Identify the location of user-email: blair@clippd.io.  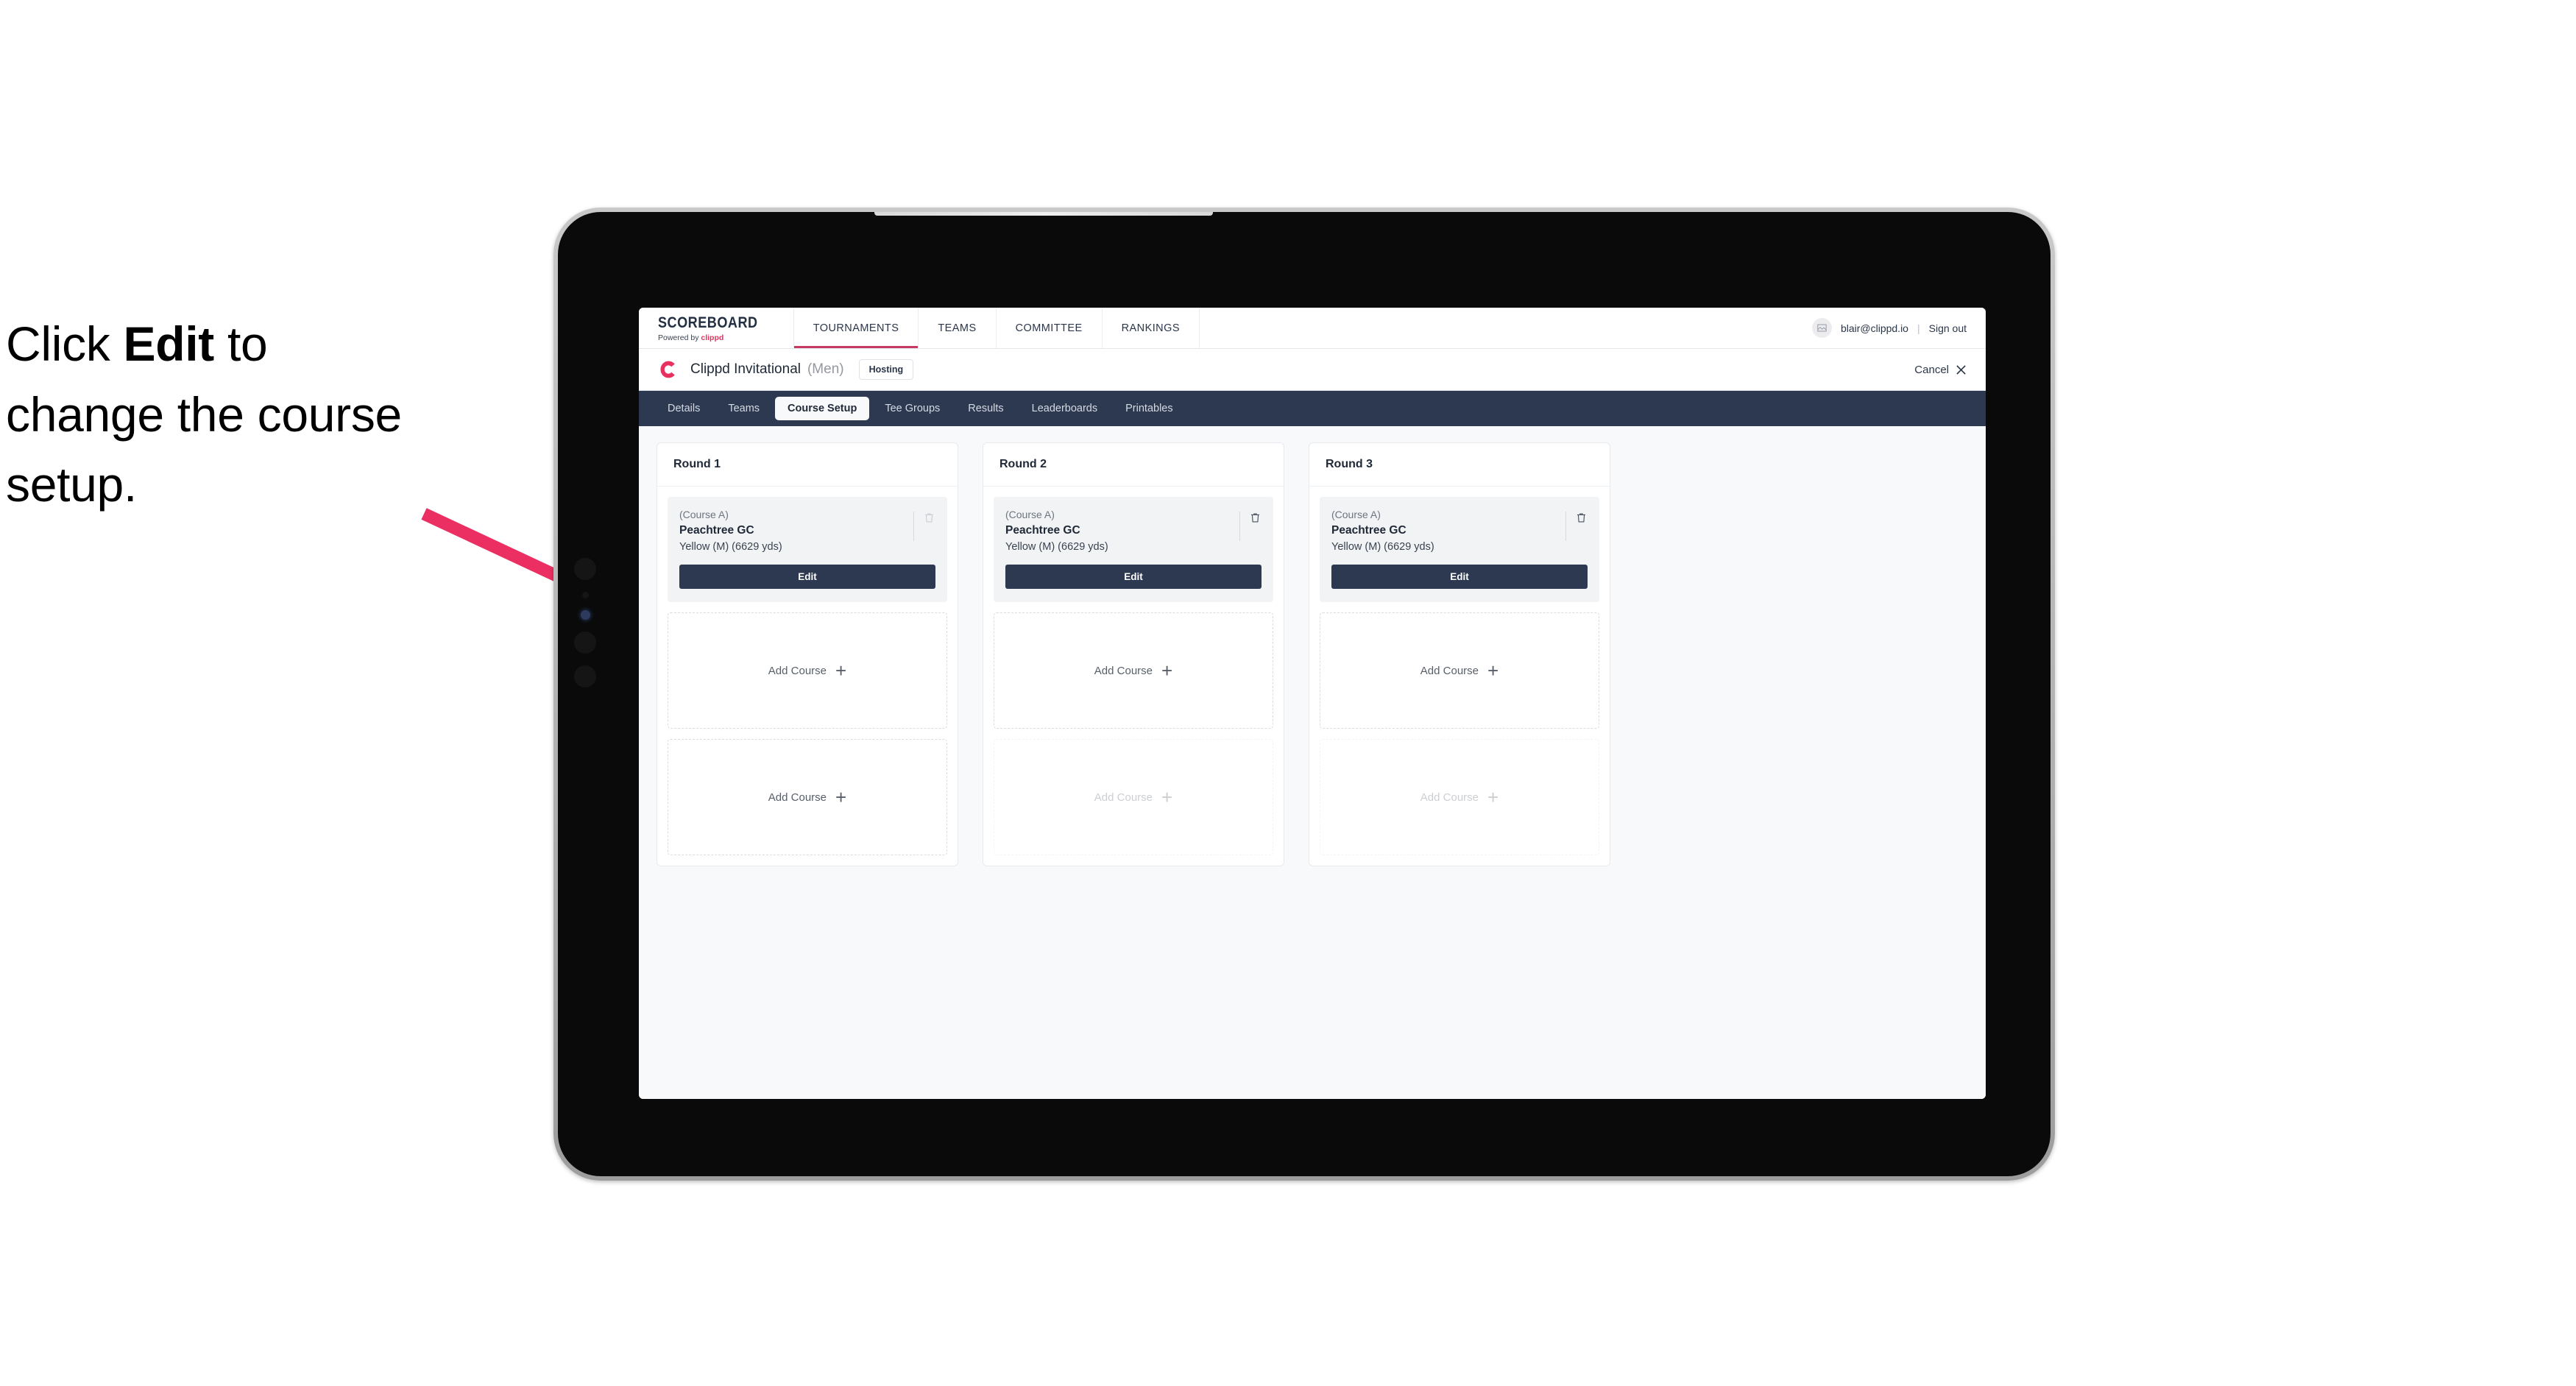
(1874, 328).